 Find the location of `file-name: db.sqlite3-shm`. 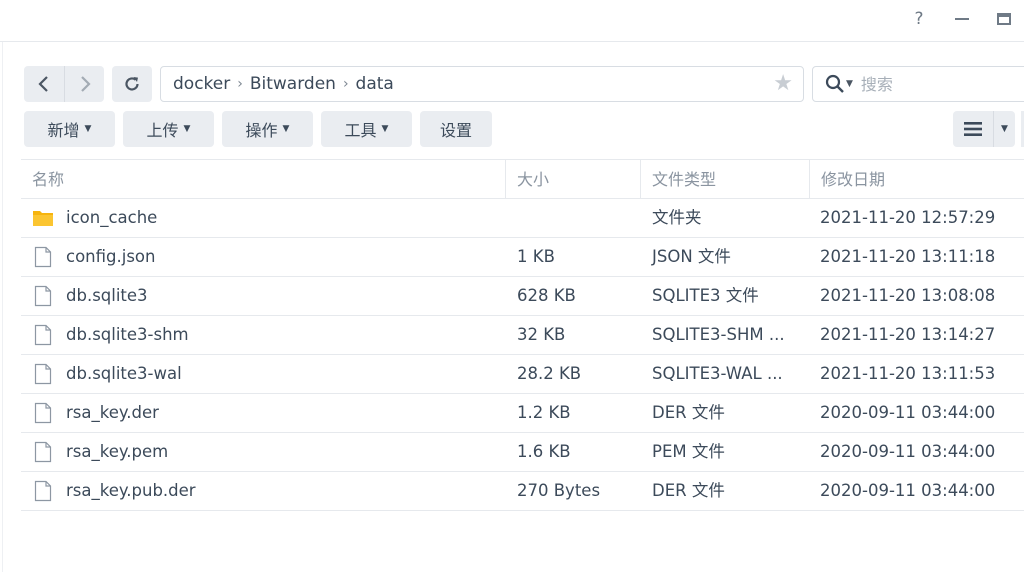

file-name: db.sqlite3-shm is located at coordinates (127, 334).